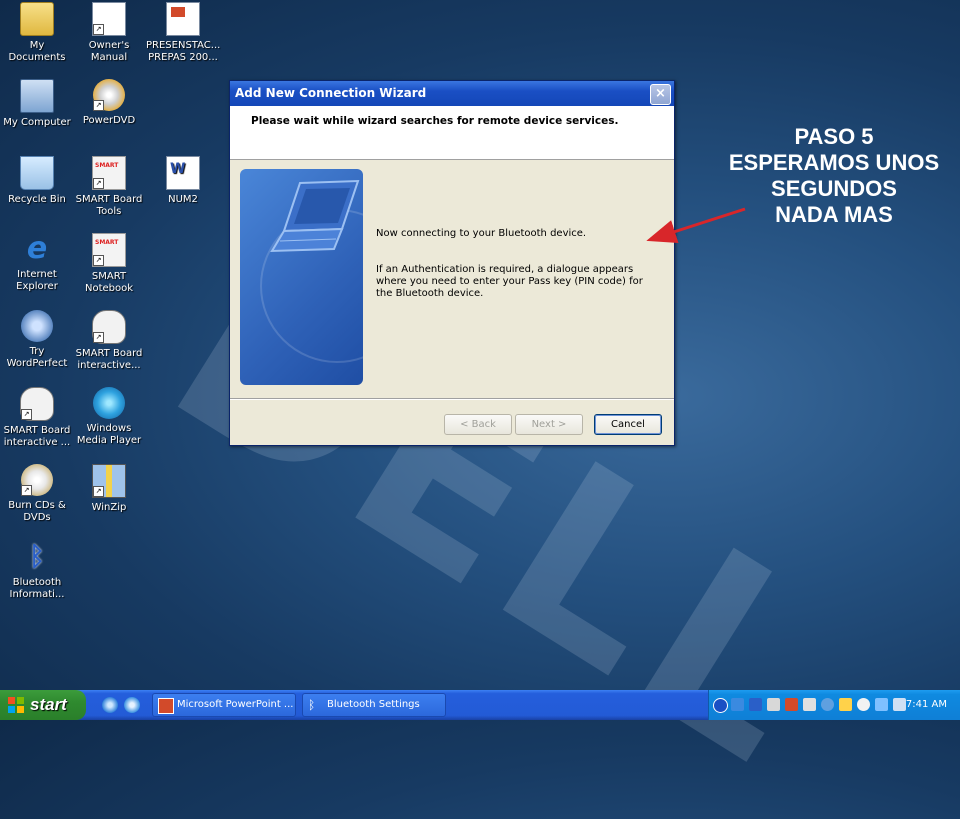 The height and width of the screenshot is (819, 960). I want to click on media-player-icon, so click(109, 403).